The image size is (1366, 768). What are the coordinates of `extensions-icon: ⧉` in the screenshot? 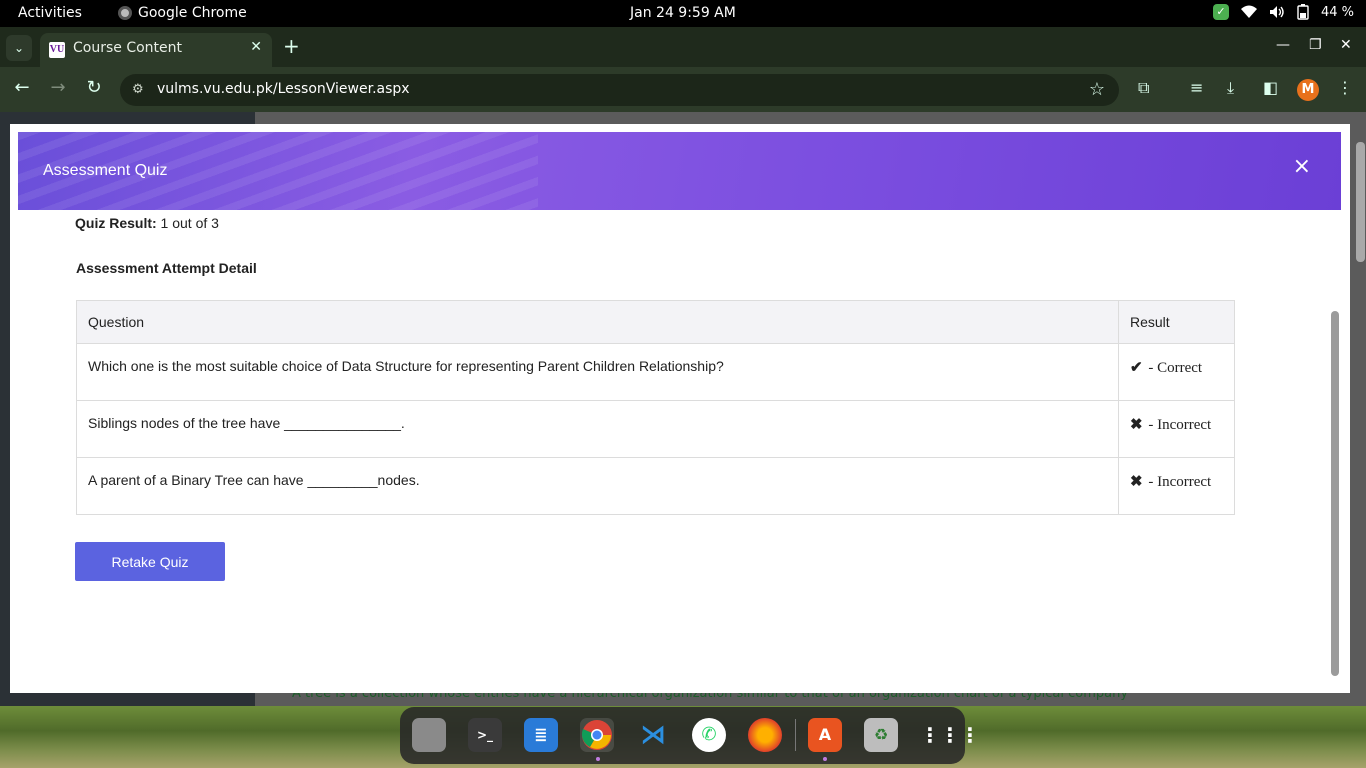 It's located at (1143, 88).